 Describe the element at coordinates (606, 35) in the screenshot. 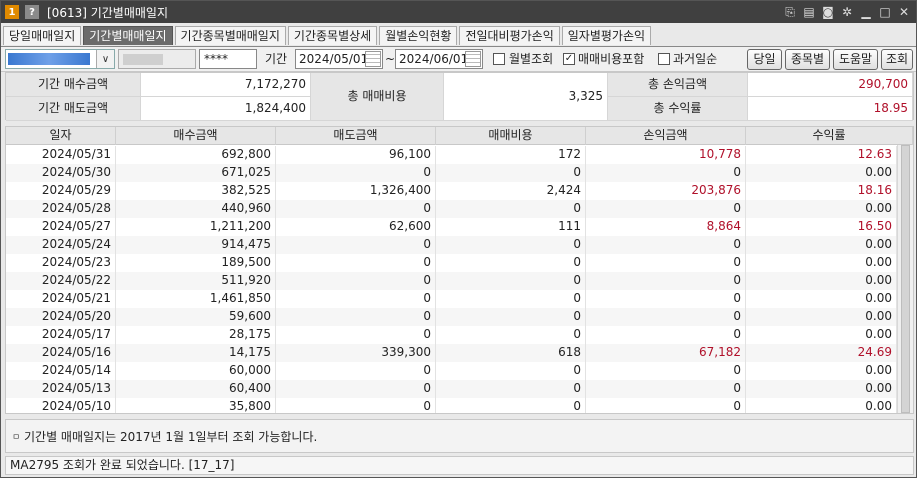

I see `tab-daily-eval-pnl: 일자별평가손익` at that location.